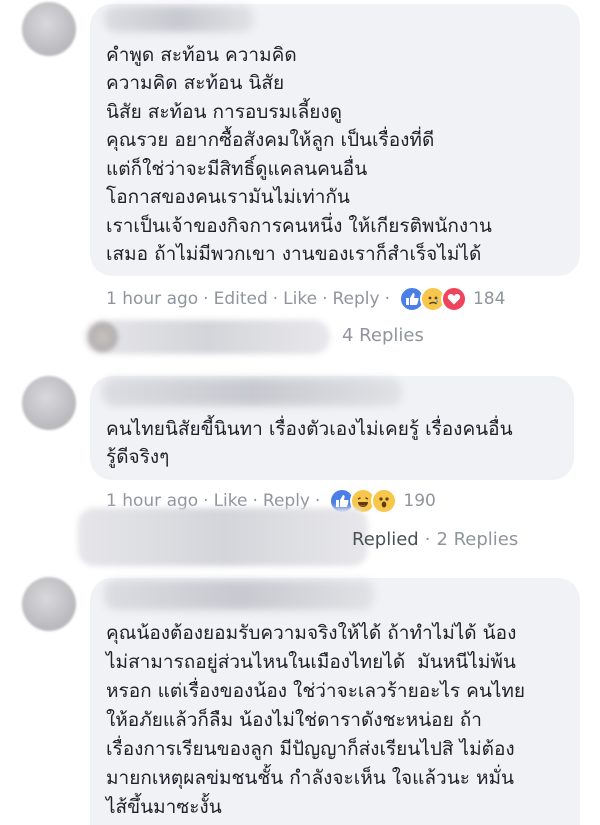  I want to click on edited-label: Edited, so click(241, 299).